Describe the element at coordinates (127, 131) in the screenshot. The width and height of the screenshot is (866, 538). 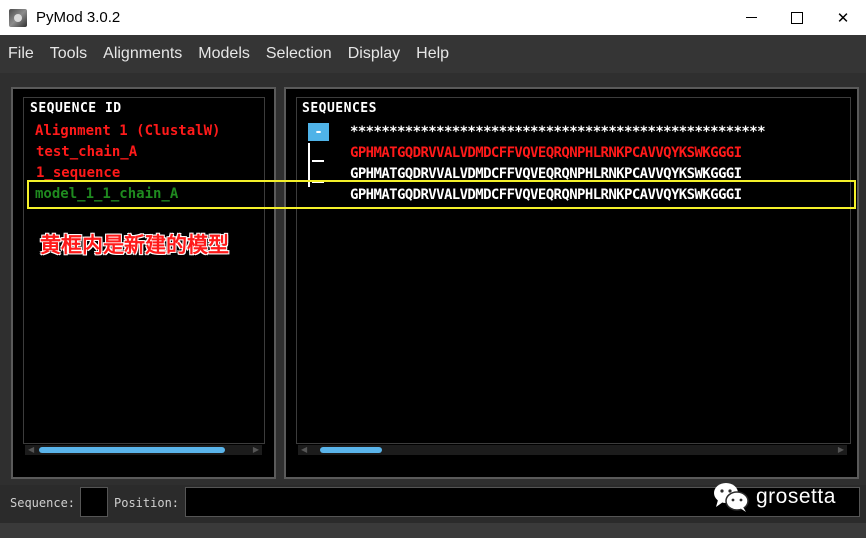
I see `sequence-id-alignment: Alignment 1 (ClustalW)` at that location.